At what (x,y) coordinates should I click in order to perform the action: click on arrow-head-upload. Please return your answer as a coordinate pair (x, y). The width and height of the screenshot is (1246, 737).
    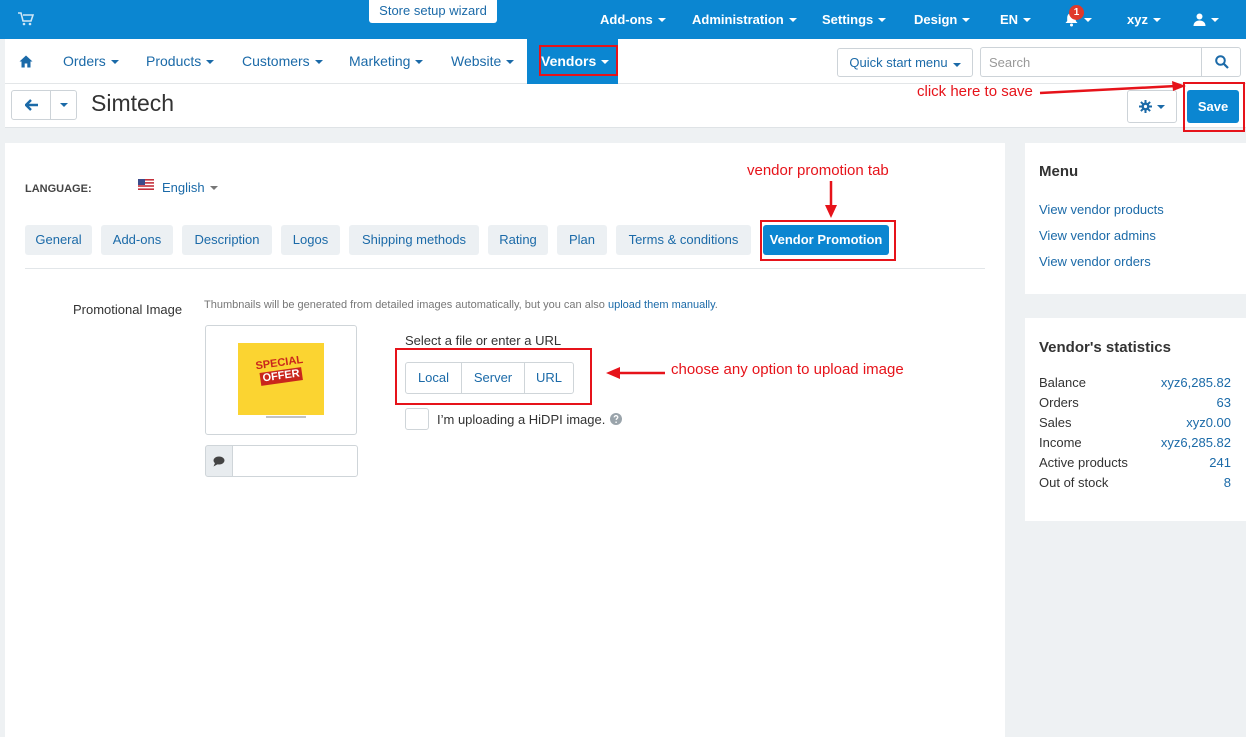
    Looking at the image, I should click on (613, 373).